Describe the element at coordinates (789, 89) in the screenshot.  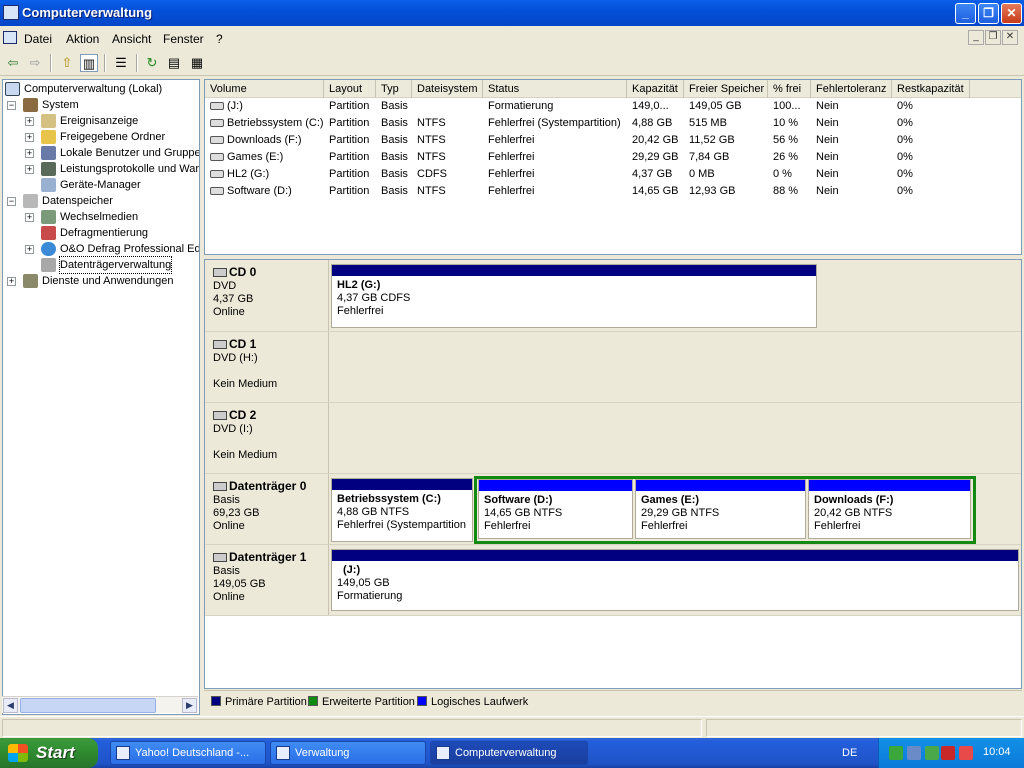
I see `col-prozent-frei: % frei` at that location.